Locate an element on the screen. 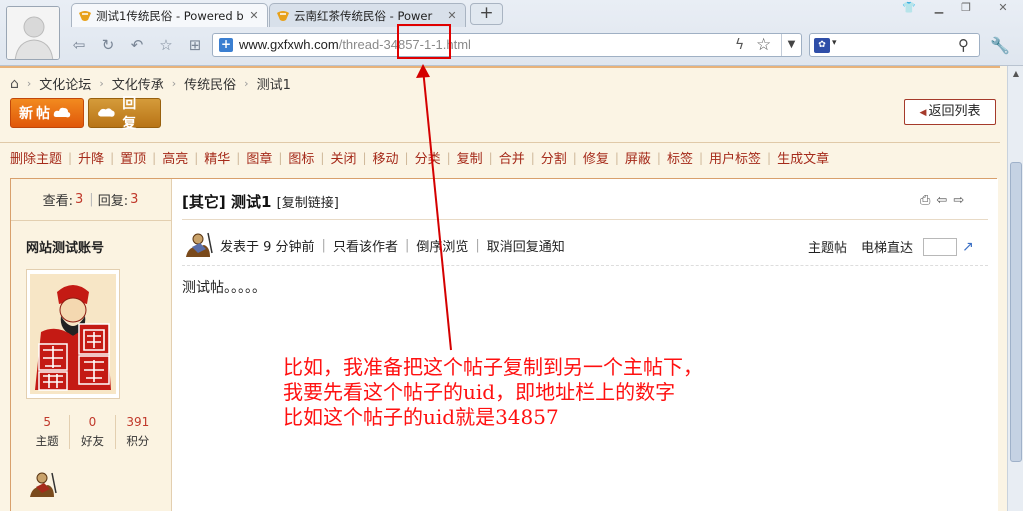 This screenshot has width=1023, height=511. tab-title: 云南红茶传统民俗 - Power is located at coordinates (363, 15).